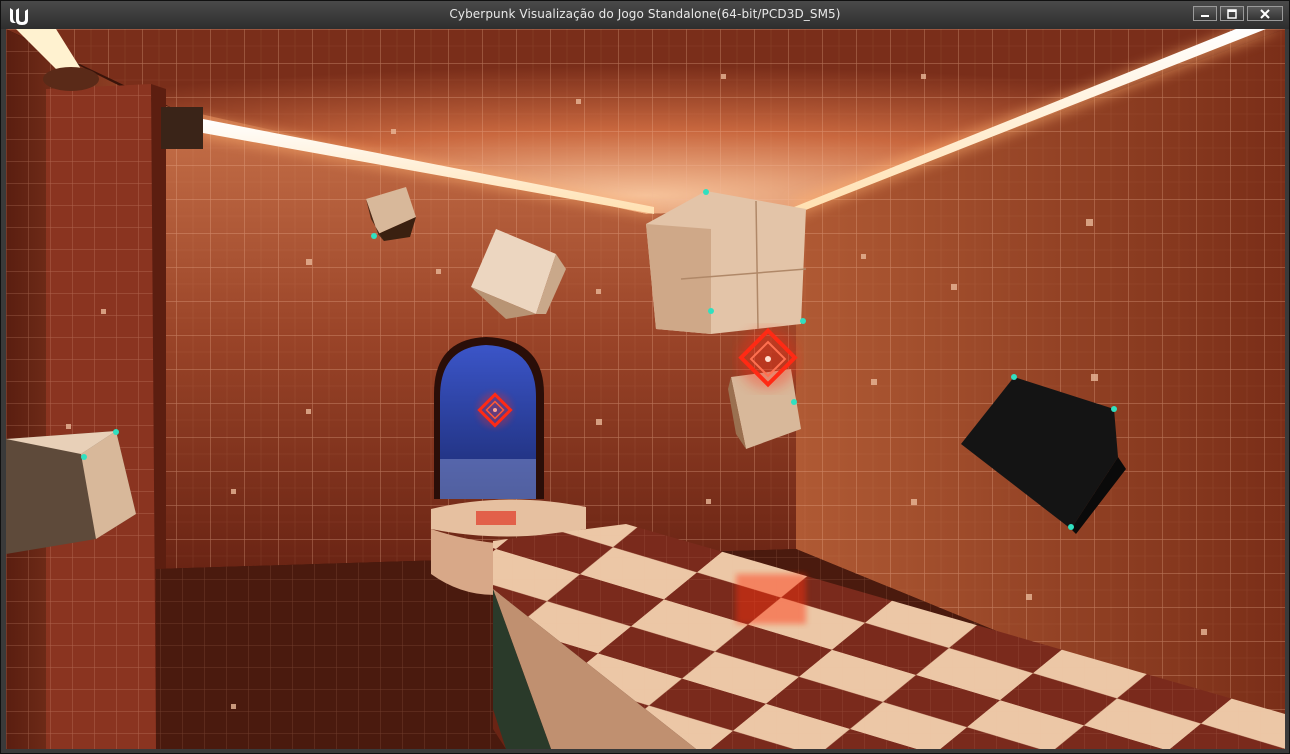  I want to click on minimize-icon, so click(1205, 15).